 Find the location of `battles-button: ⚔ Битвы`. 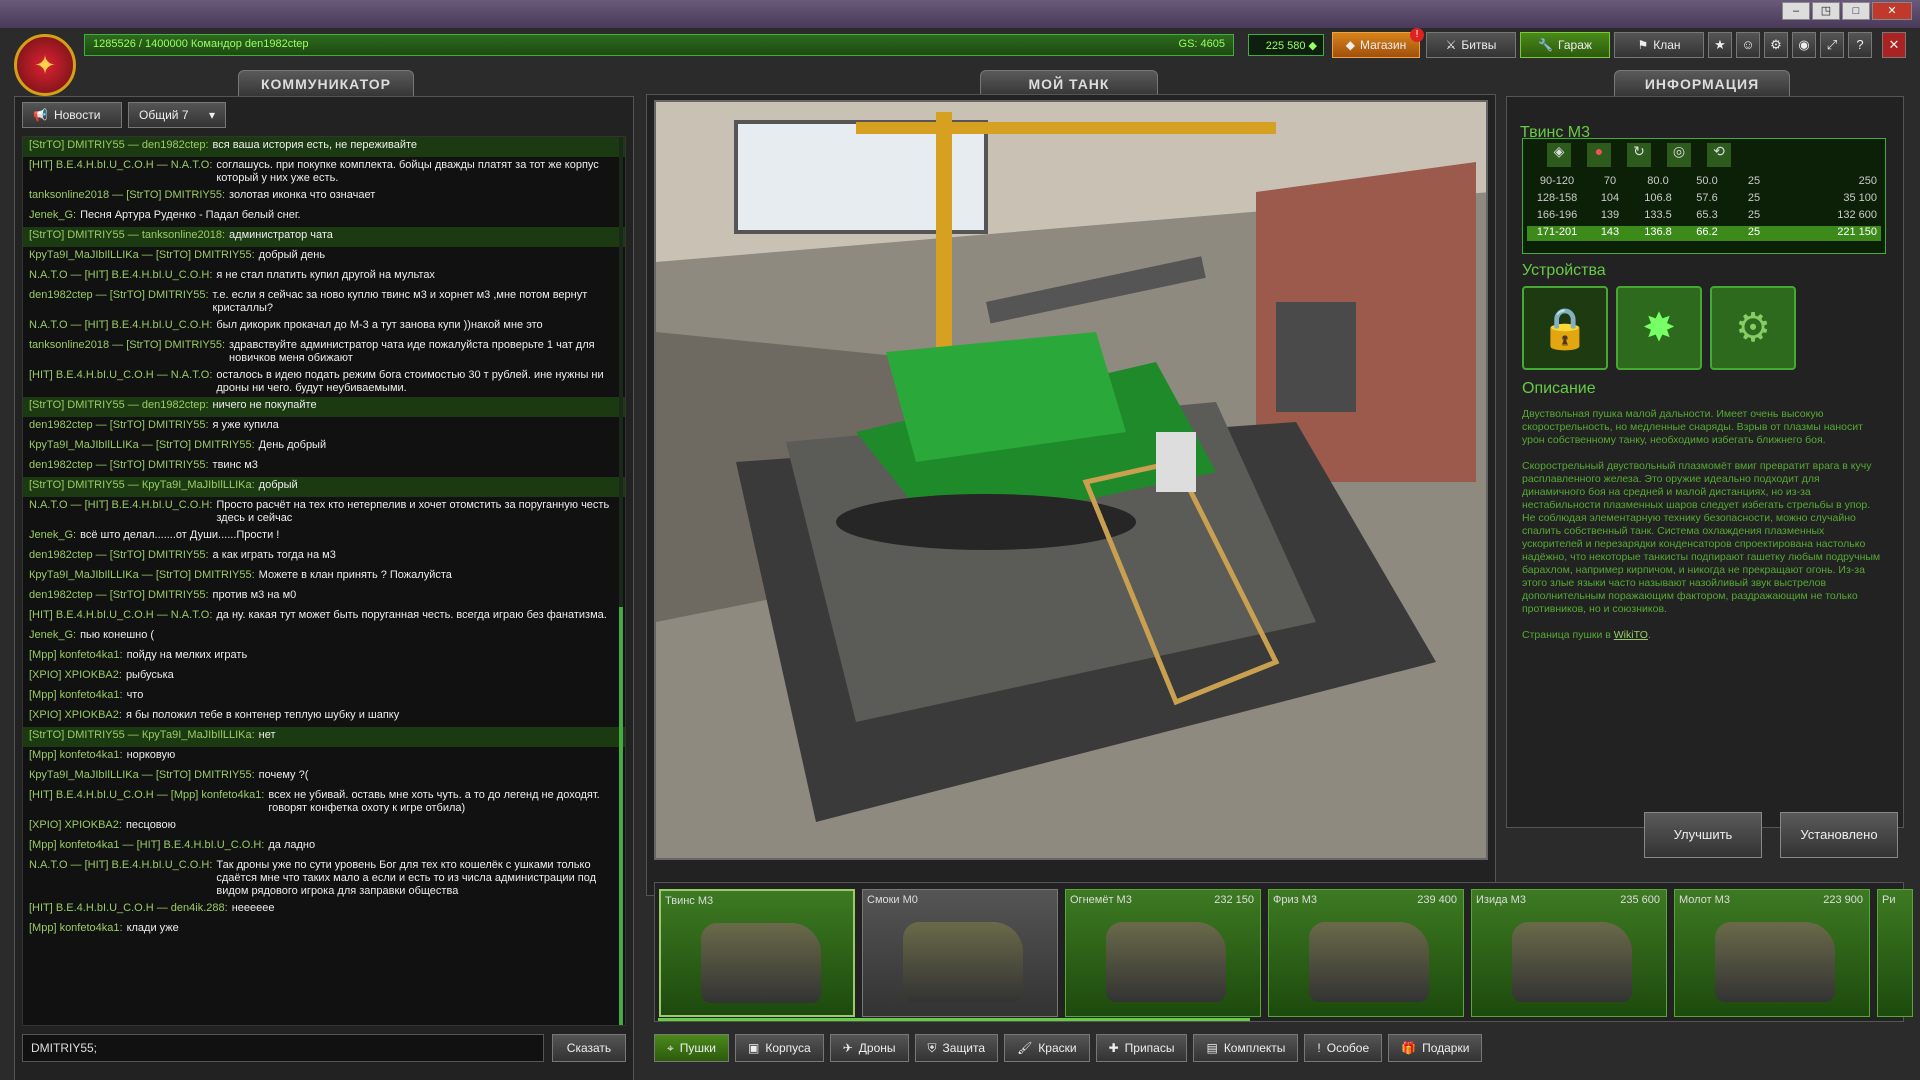

battles-button: ⚔ Битвы is located at coordinates (1471, 45).